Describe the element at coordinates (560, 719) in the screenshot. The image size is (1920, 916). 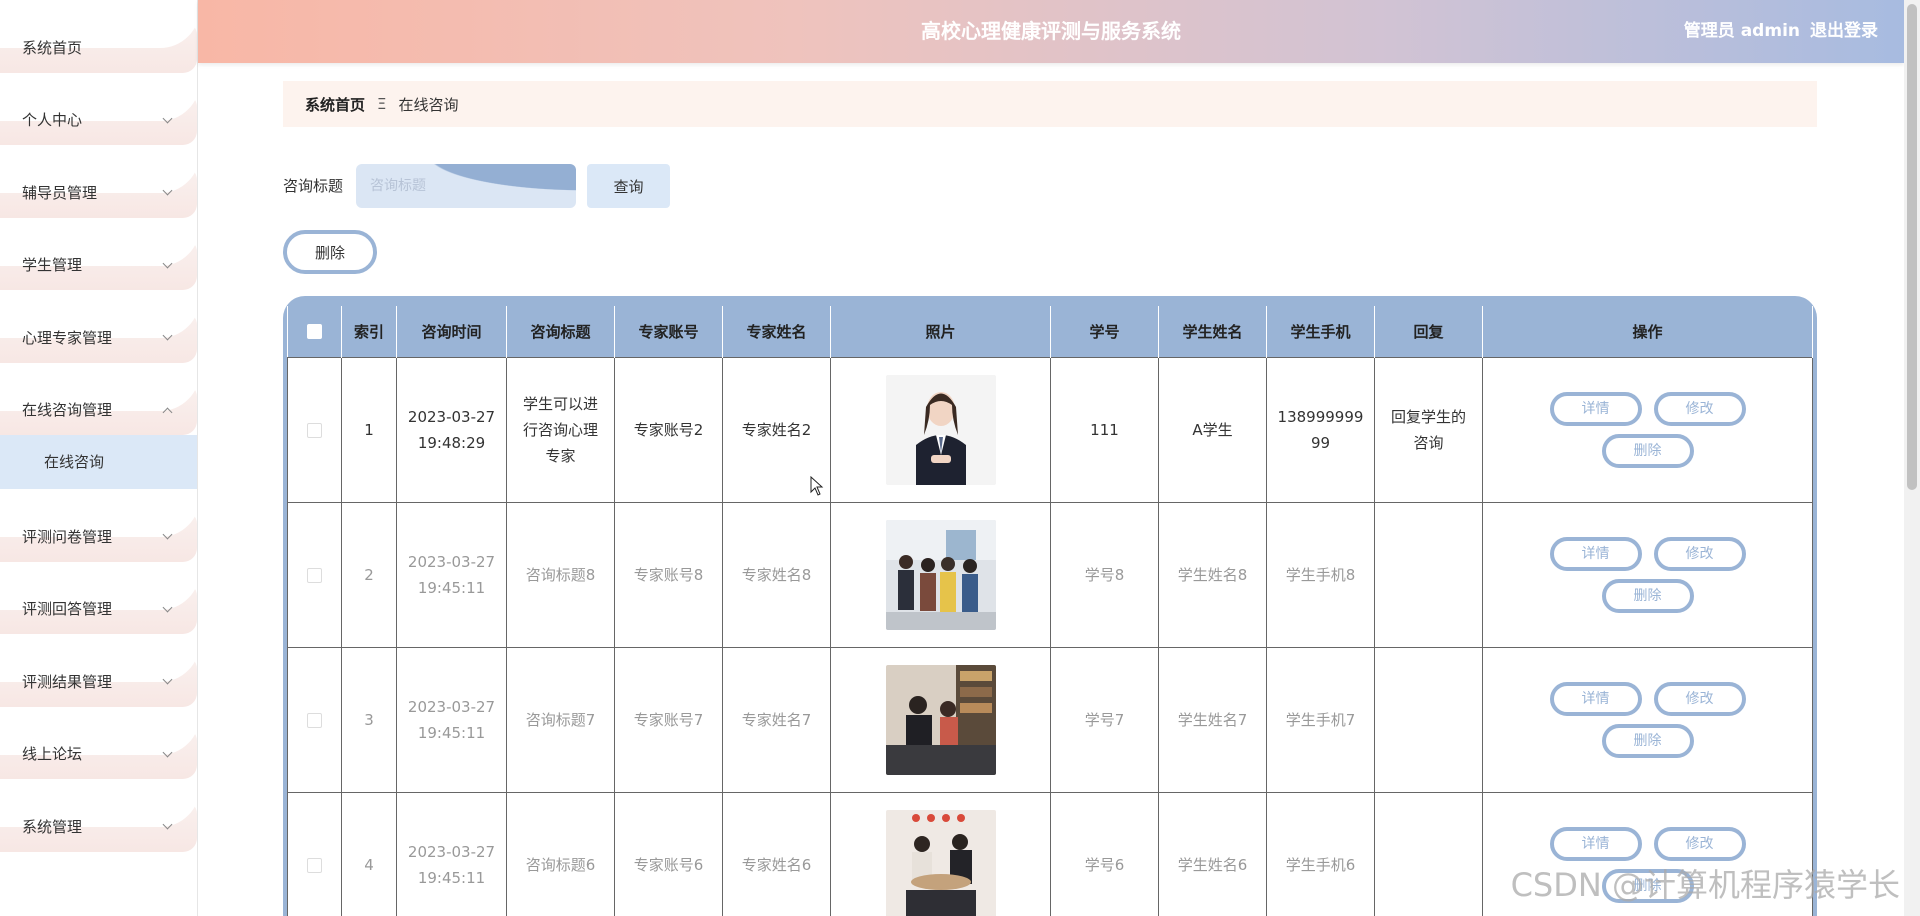
I see `title-cell: 咨询标题7` at that location.